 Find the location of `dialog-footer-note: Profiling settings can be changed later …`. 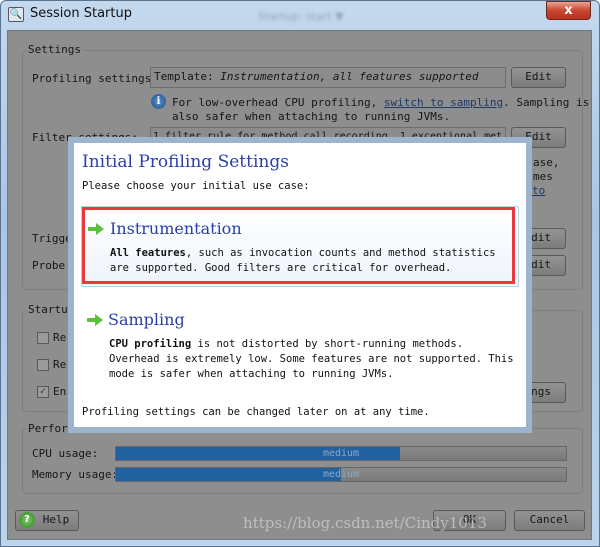

dialog-footer-note: Profiling settings can be changed later … is located at coordinates (256, 412).